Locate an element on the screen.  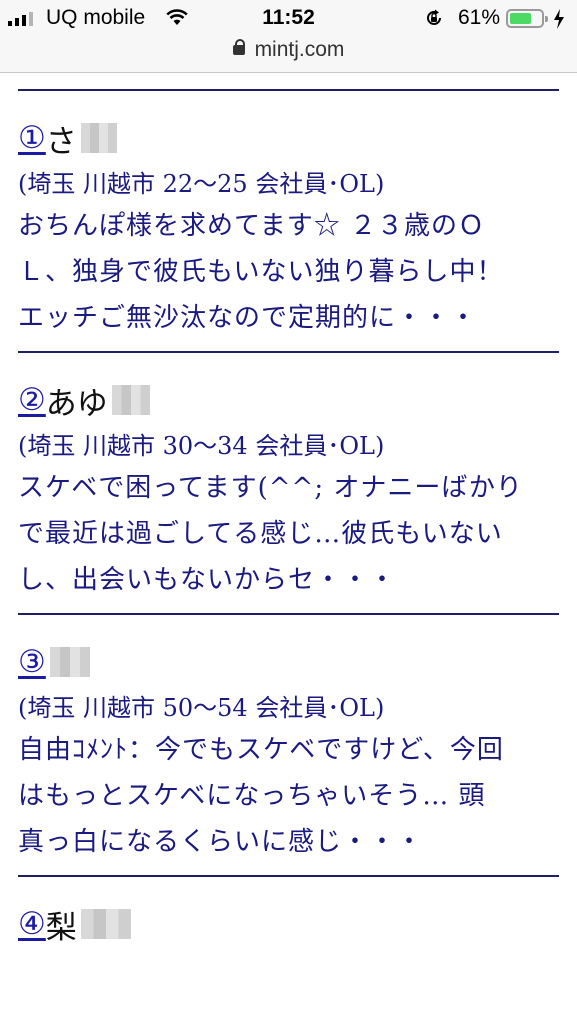
profile-name: あゆ is located at coordinates (76, 403).